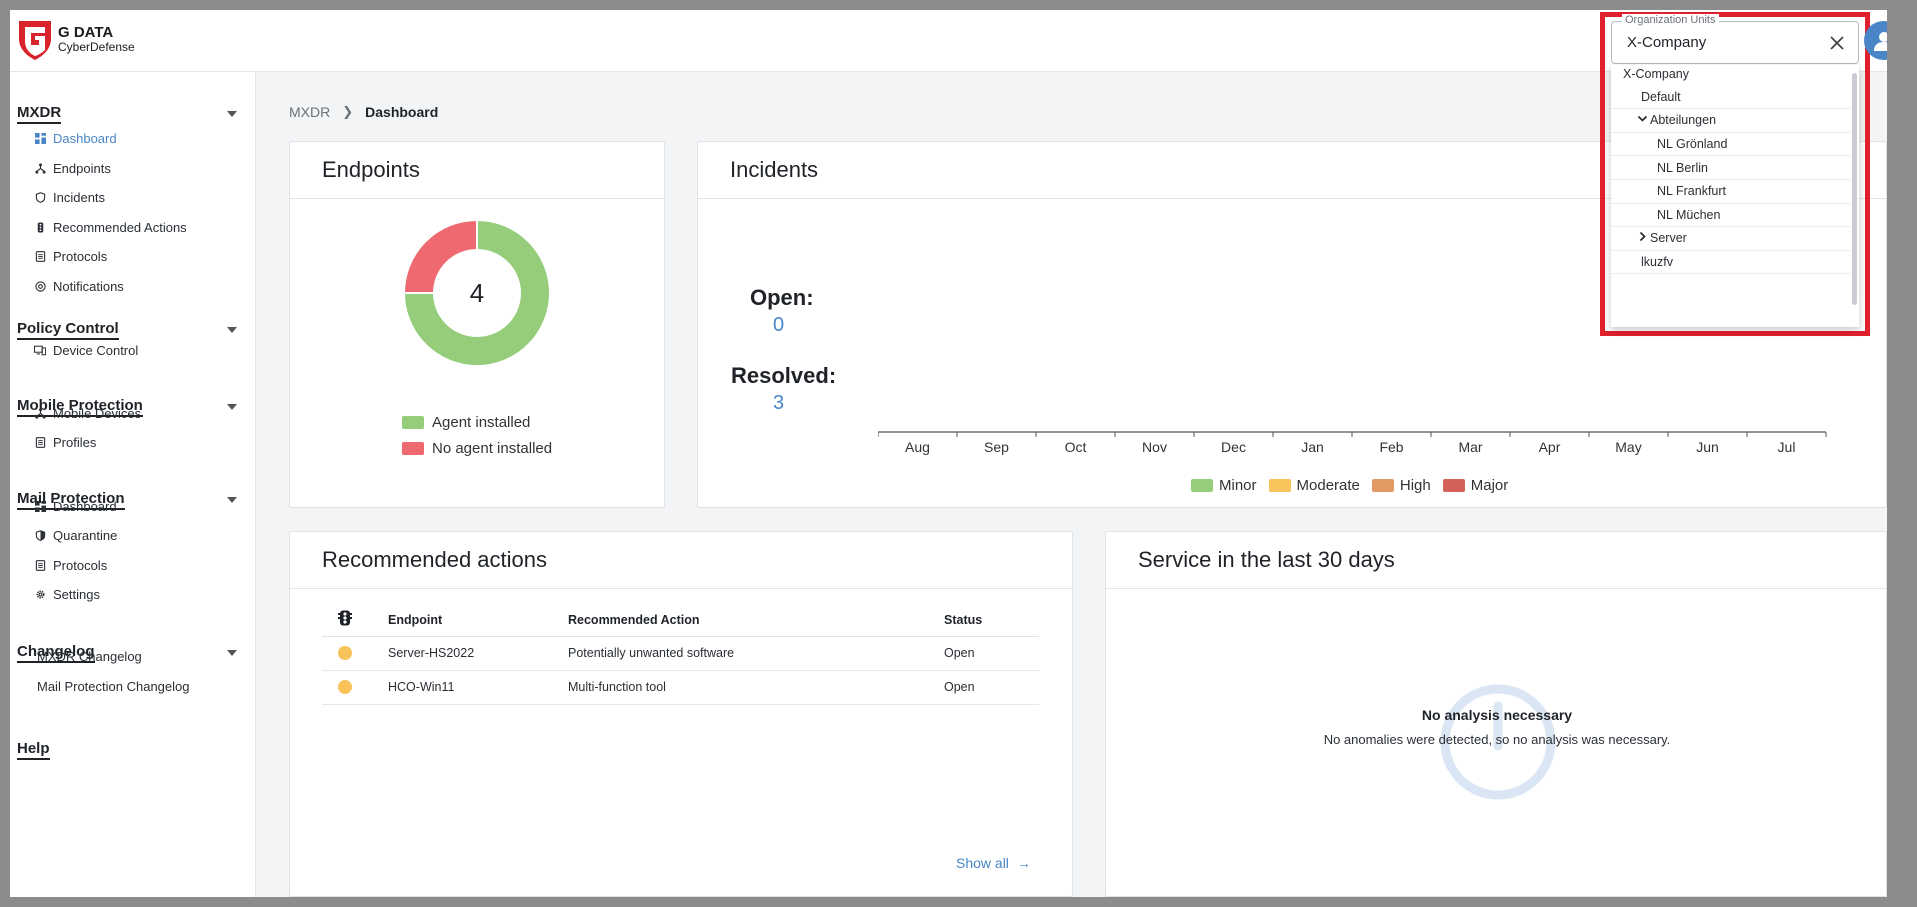 This screenshot has width=1917, height=907. I want to click on legend-label: No agent installed, so click(492, 448).